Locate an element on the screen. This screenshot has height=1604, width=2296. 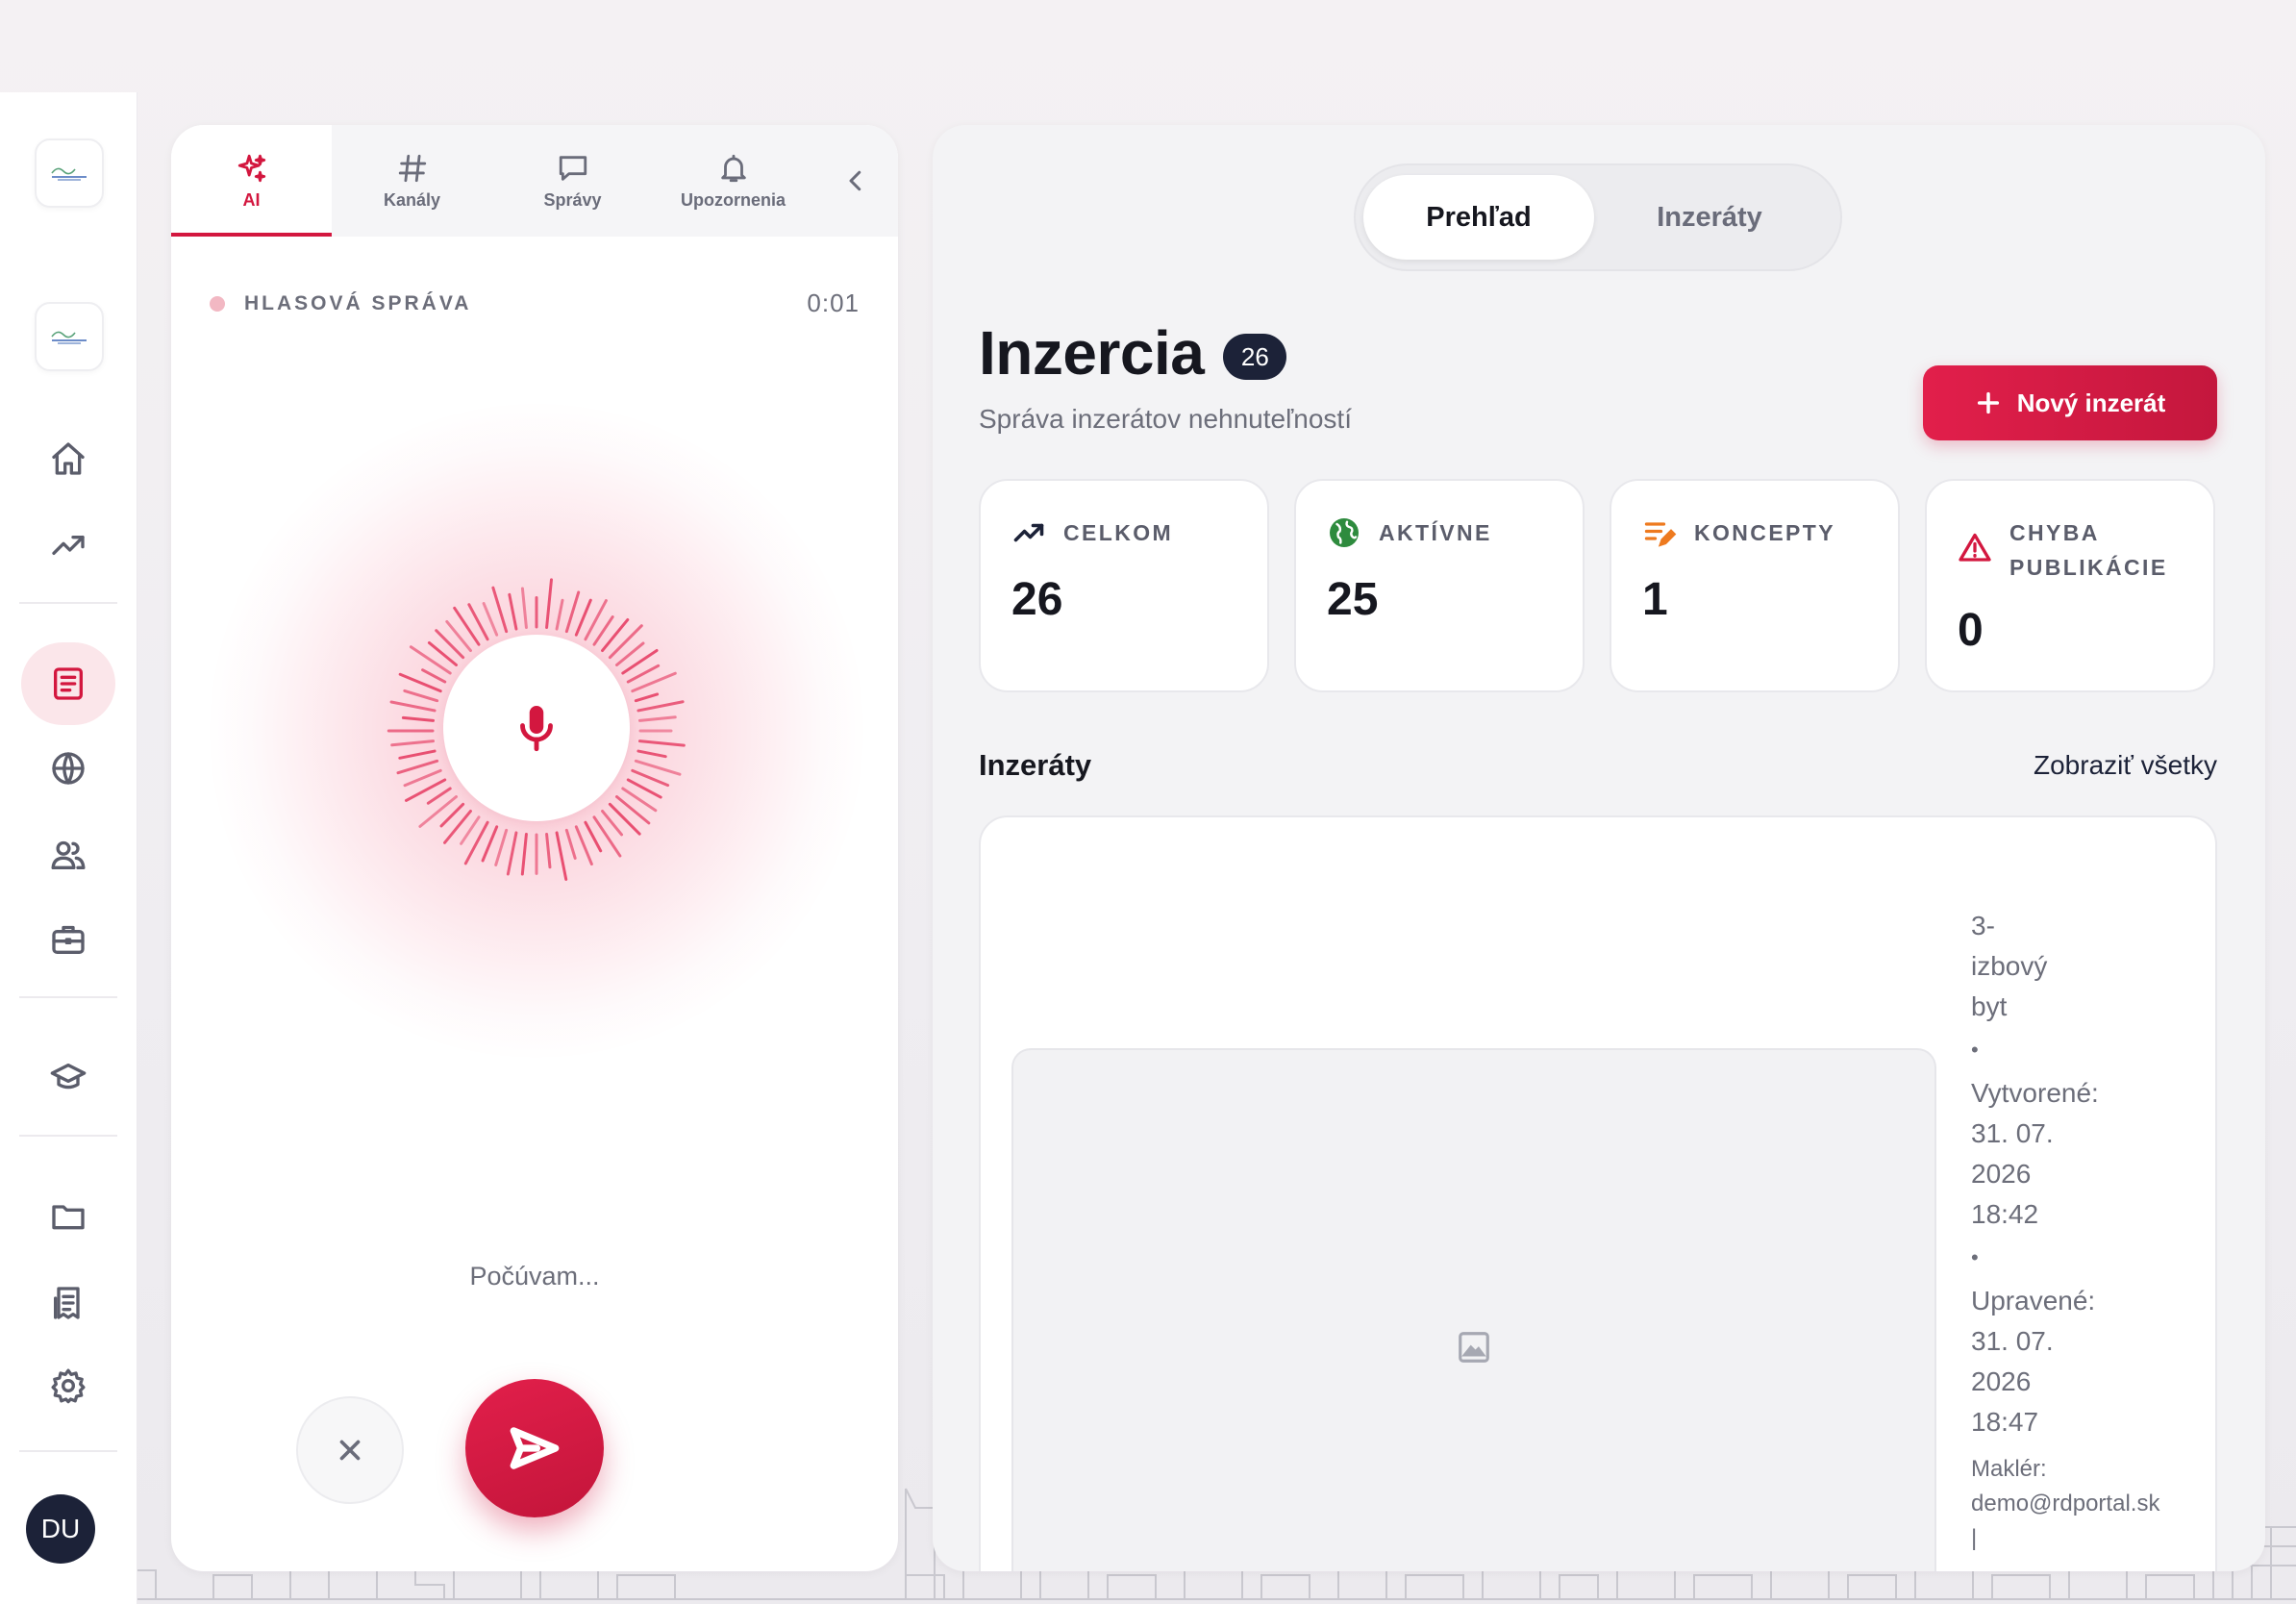
stat-label: KONCEPTY is located at coordinates (1764, 532).